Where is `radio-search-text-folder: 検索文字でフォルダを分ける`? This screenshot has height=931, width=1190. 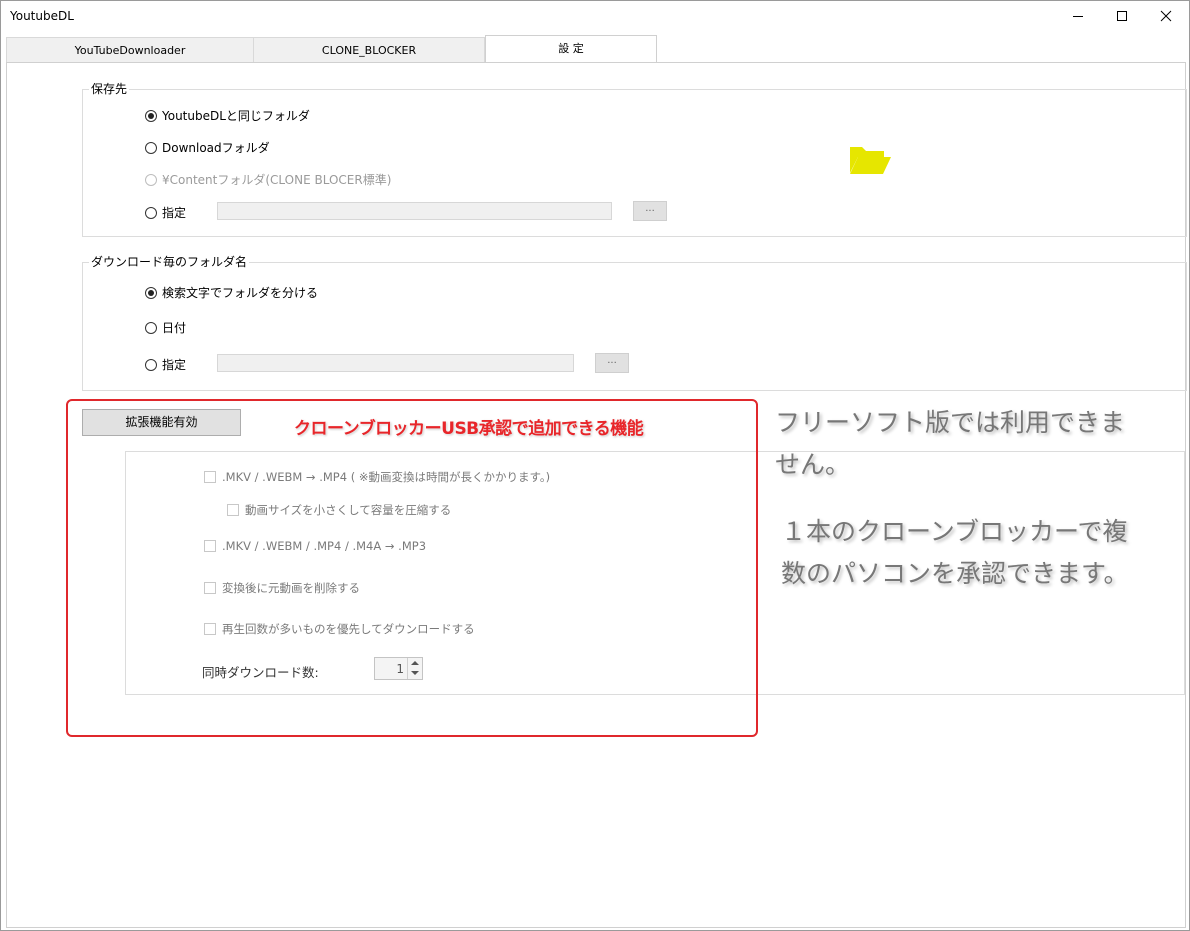
radio-search-text-folder: 検索文字でフォルダを分ける is located at coordinates (231, 292).